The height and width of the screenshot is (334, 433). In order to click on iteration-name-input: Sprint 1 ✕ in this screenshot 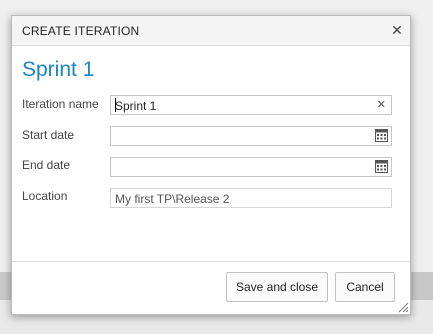, I will do `click(251, 105)`.